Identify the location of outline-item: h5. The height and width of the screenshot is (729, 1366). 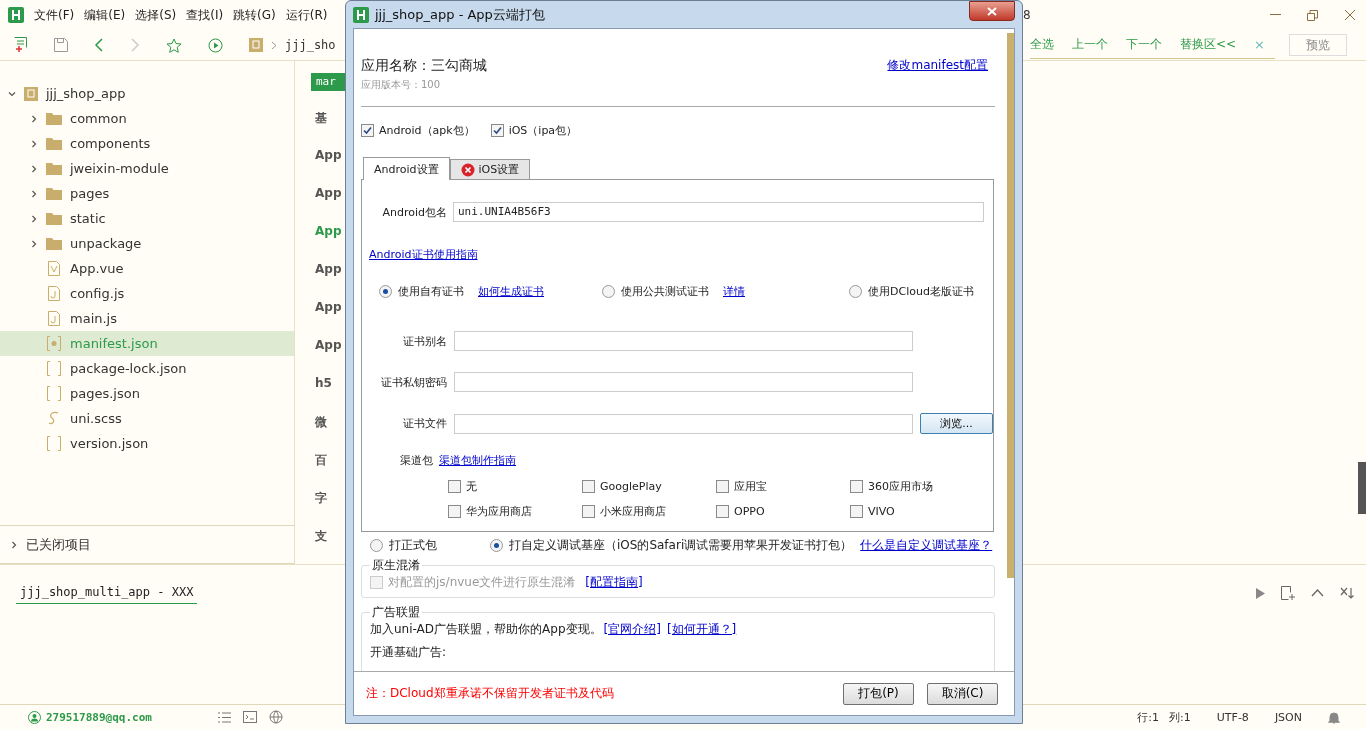
(330, 385).